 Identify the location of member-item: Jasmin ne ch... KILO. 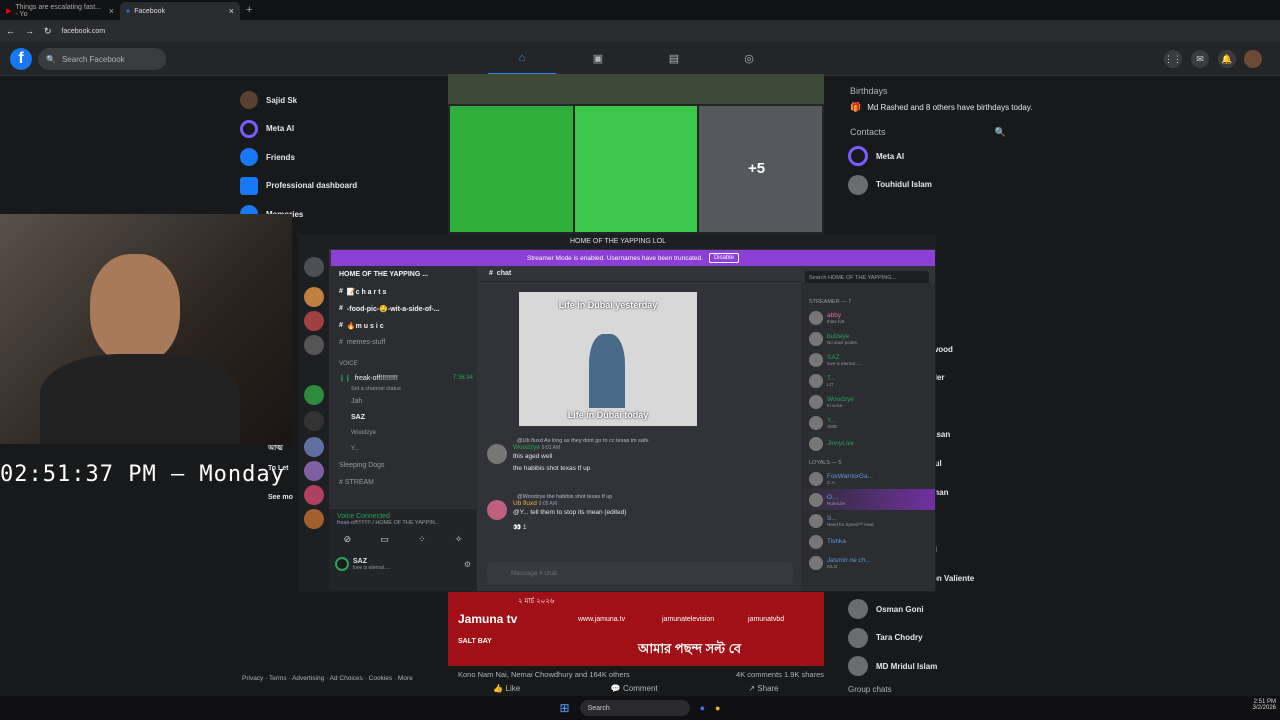
(868, 562).